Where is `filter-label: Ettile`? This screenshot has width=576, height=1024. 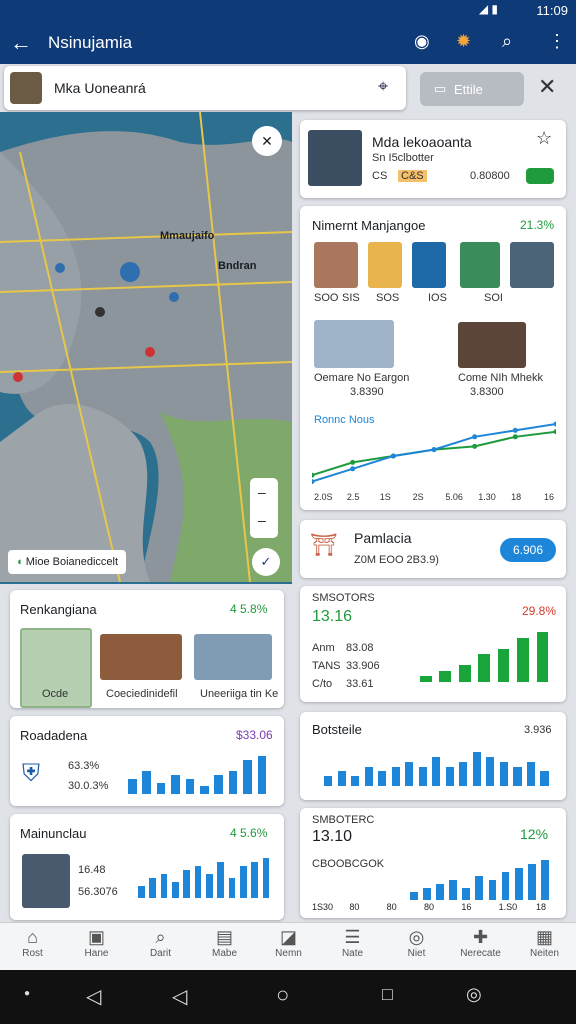 filter-label: Ettile is located at coordinates (468, 89).